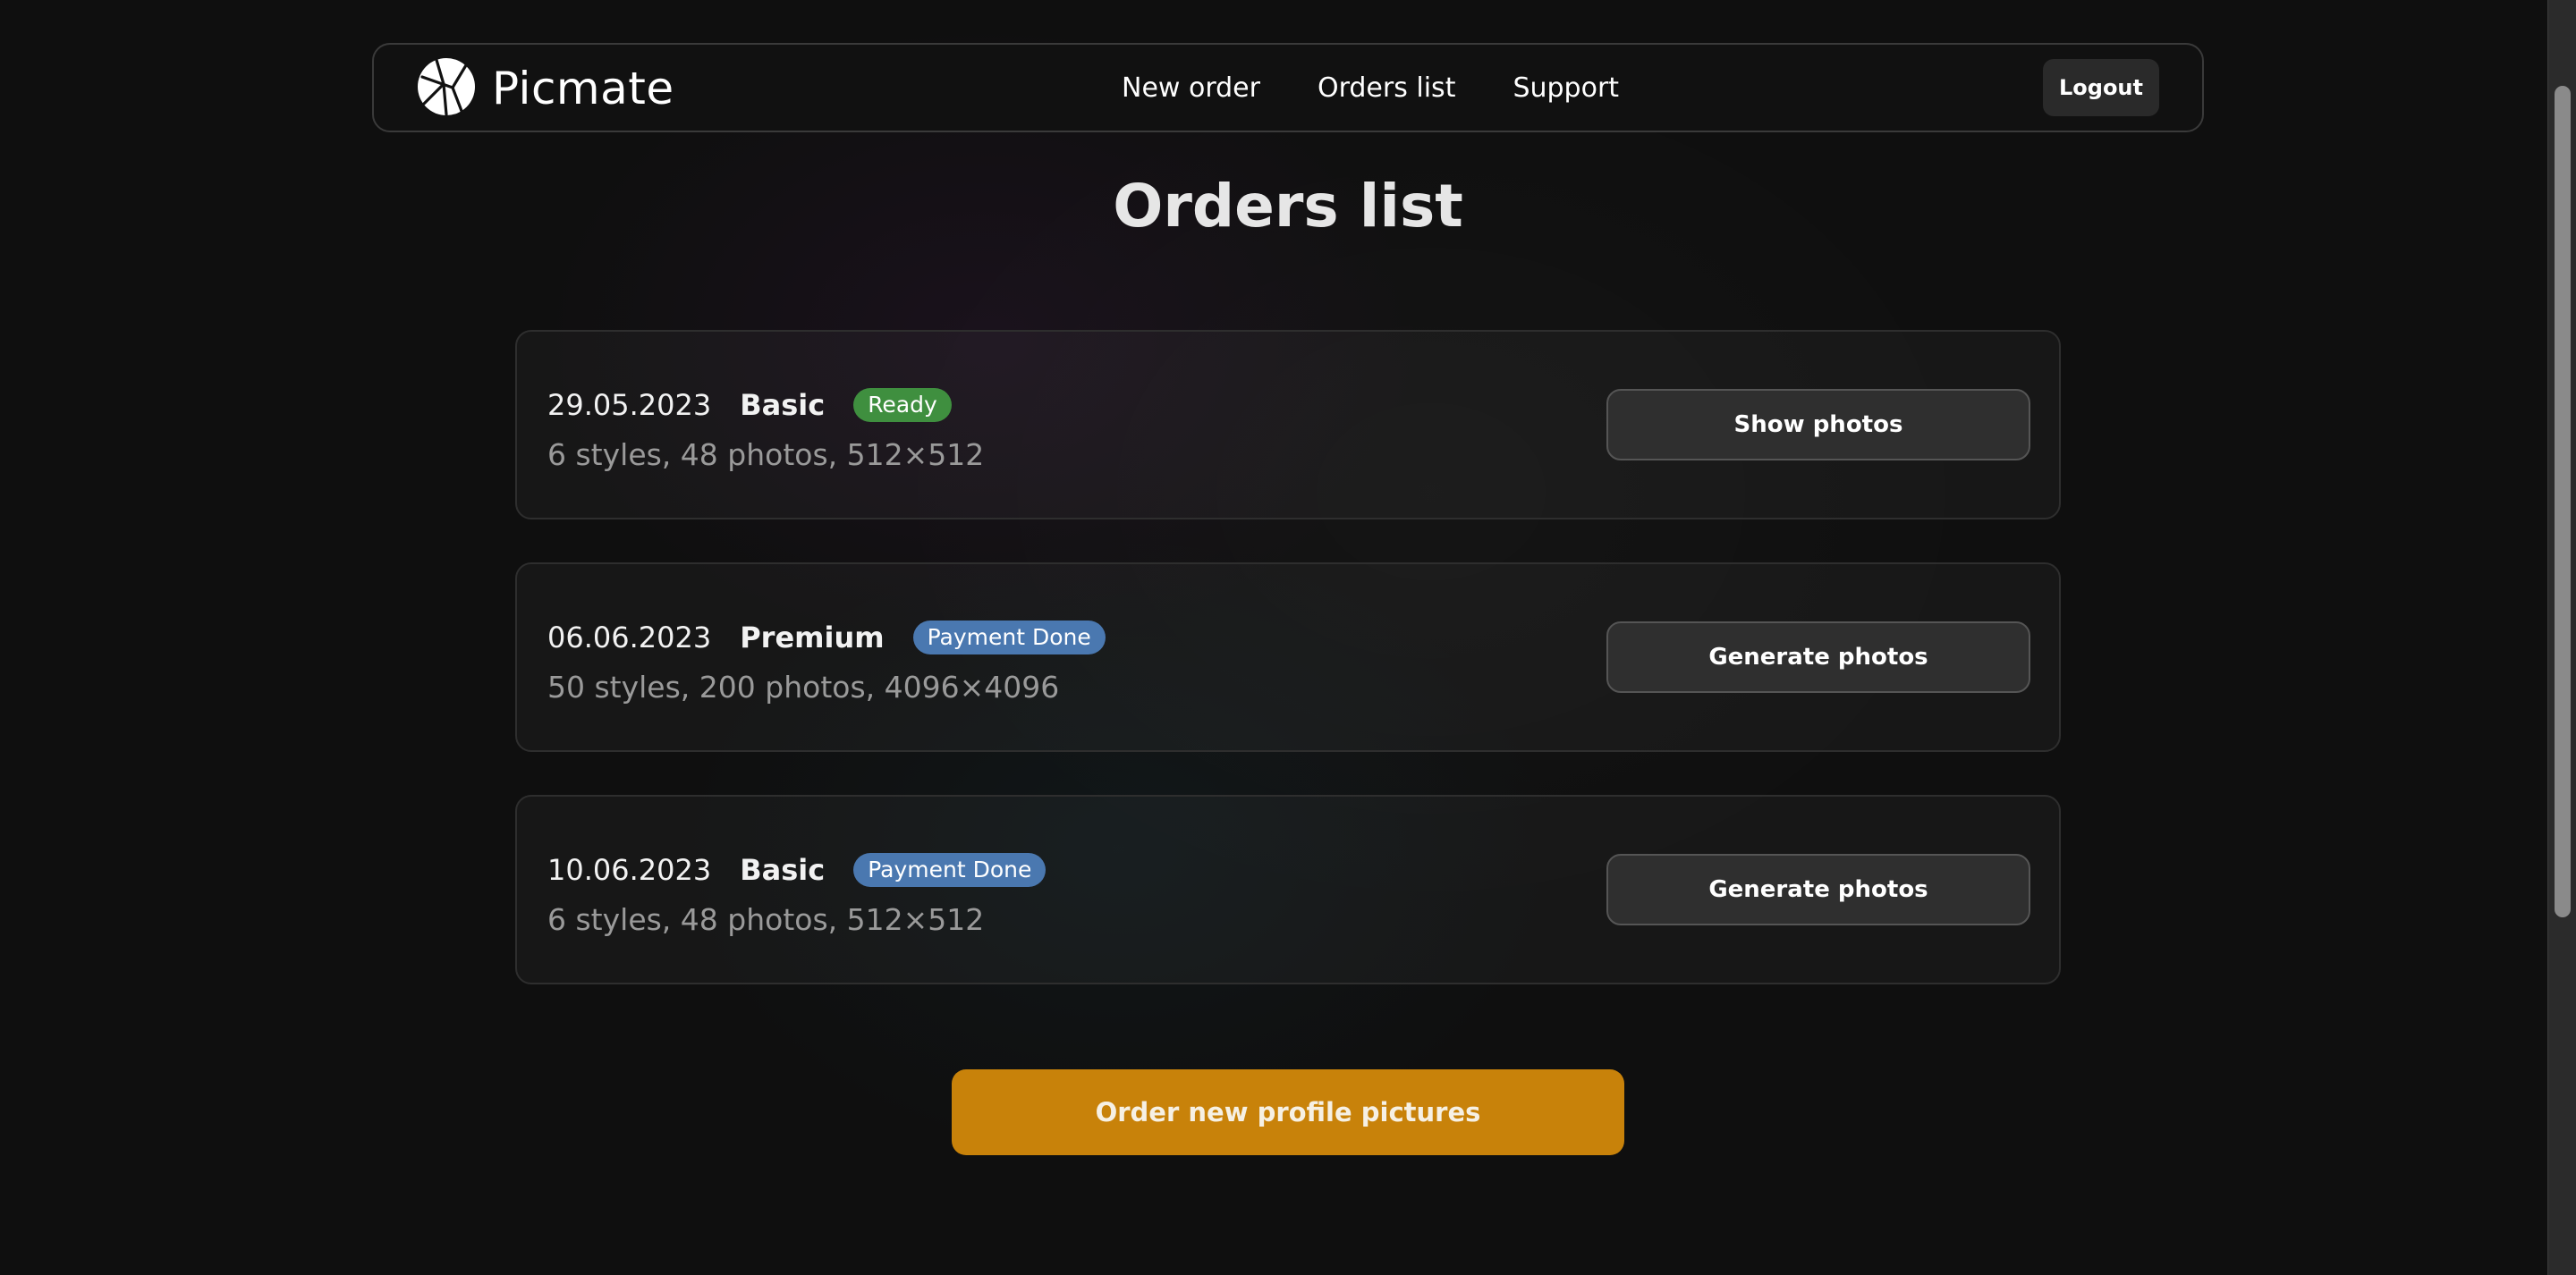 The height and width of the screenshot is (1275, 2576). What do you see at coordinates (1386, 88) in the screenshot?
I see `nav-orders-list: Orders list` at bounding box center [1386, 88].